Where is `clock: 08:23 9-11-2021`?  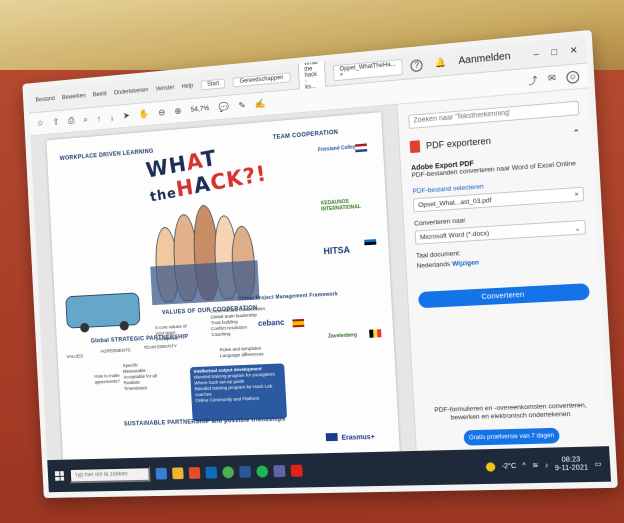 clock: 08:23 9-11-2021 is located at coordinates (571, 464).